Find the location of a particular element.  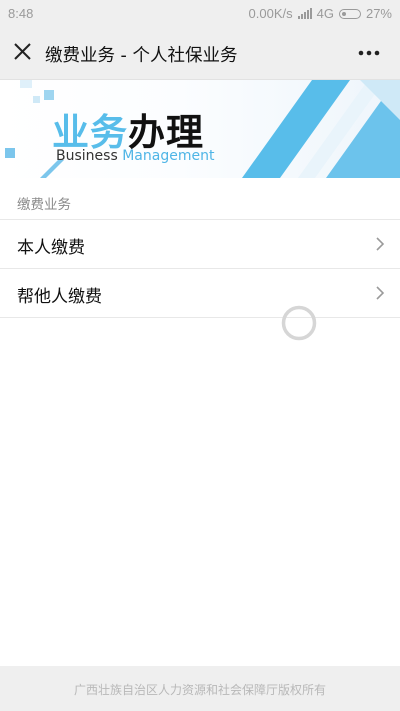

network-speed: 0.00K/s is located at coordinates (270, 13).